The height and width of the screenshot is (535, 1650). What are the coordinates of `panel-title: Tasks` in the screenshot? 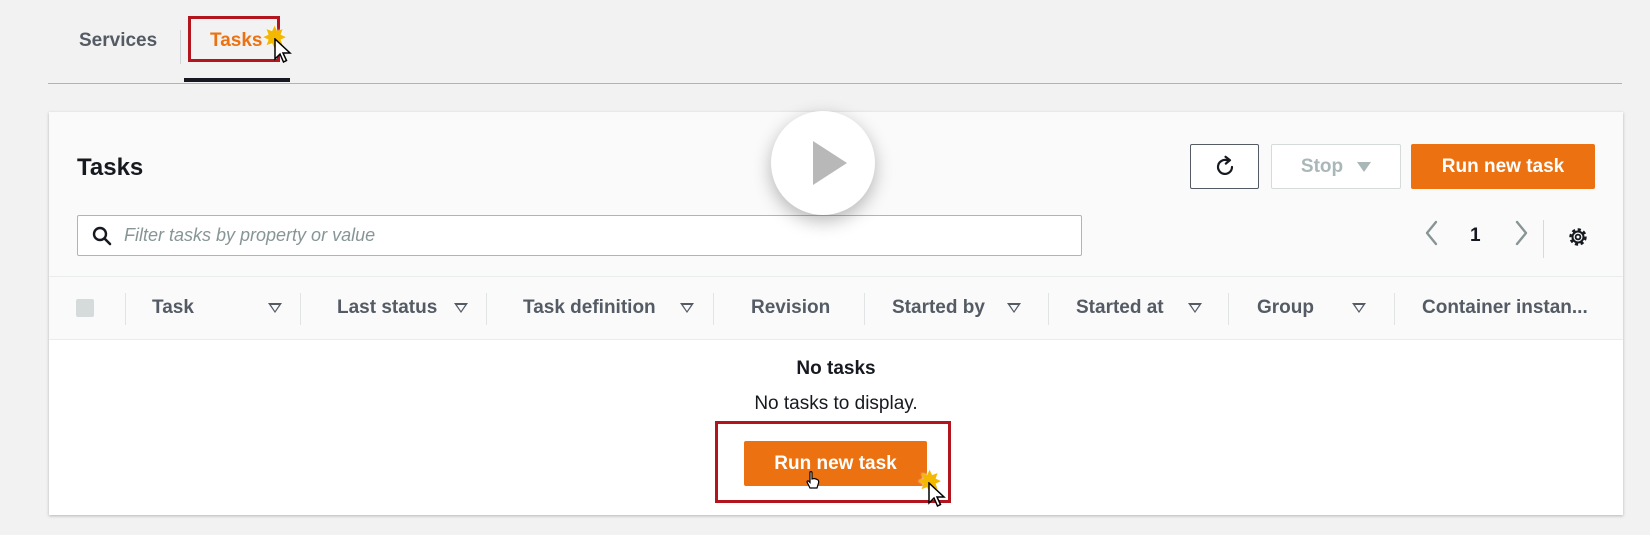 It's located at (110, 167).